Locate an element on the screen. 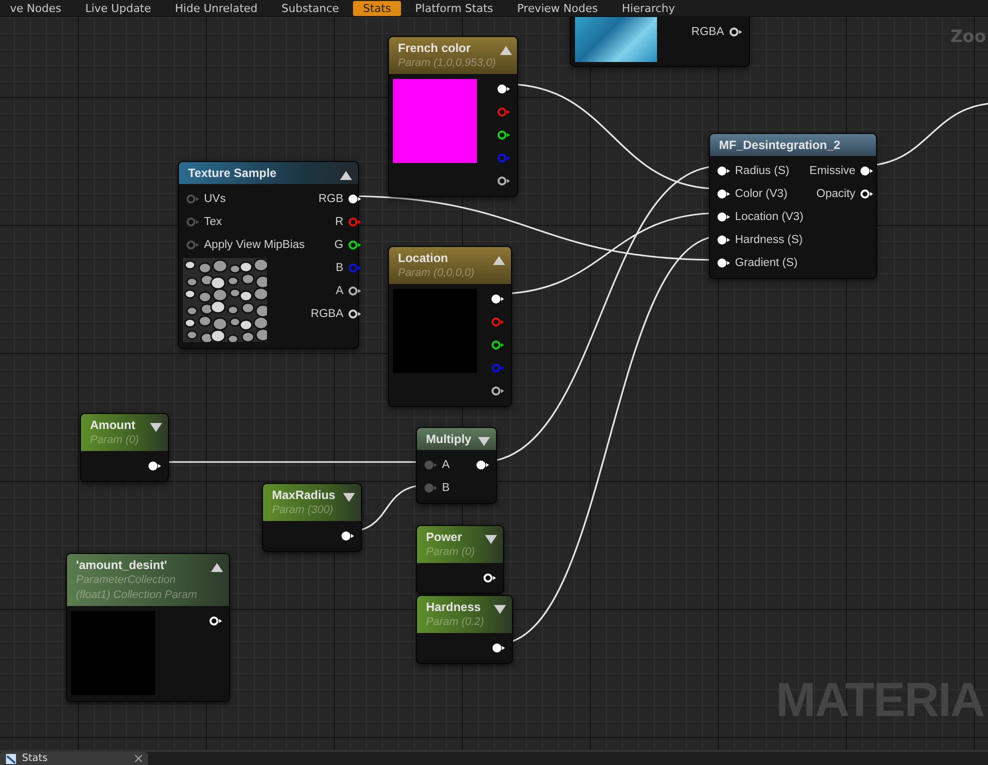 This screenshot has width=988, height=765. graph-node: 'amount_desint' ParameterCollection (float1) Collection Param is located at coordinates (148, 627).